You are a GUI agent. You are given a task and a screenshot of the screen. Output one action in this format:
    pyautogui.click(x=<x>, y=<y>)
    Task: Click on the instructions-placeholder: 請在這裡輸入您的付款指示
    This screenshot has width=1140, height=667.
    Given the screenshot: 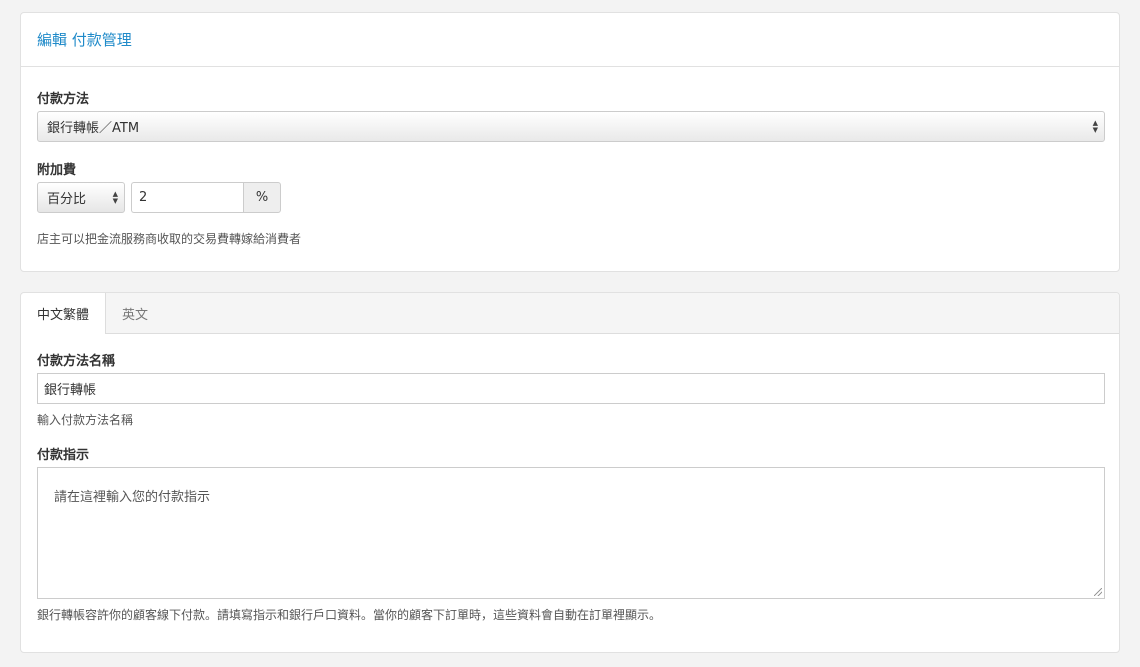 What is the action you would take?
    pyautogui.click(x=132, y=497)
    